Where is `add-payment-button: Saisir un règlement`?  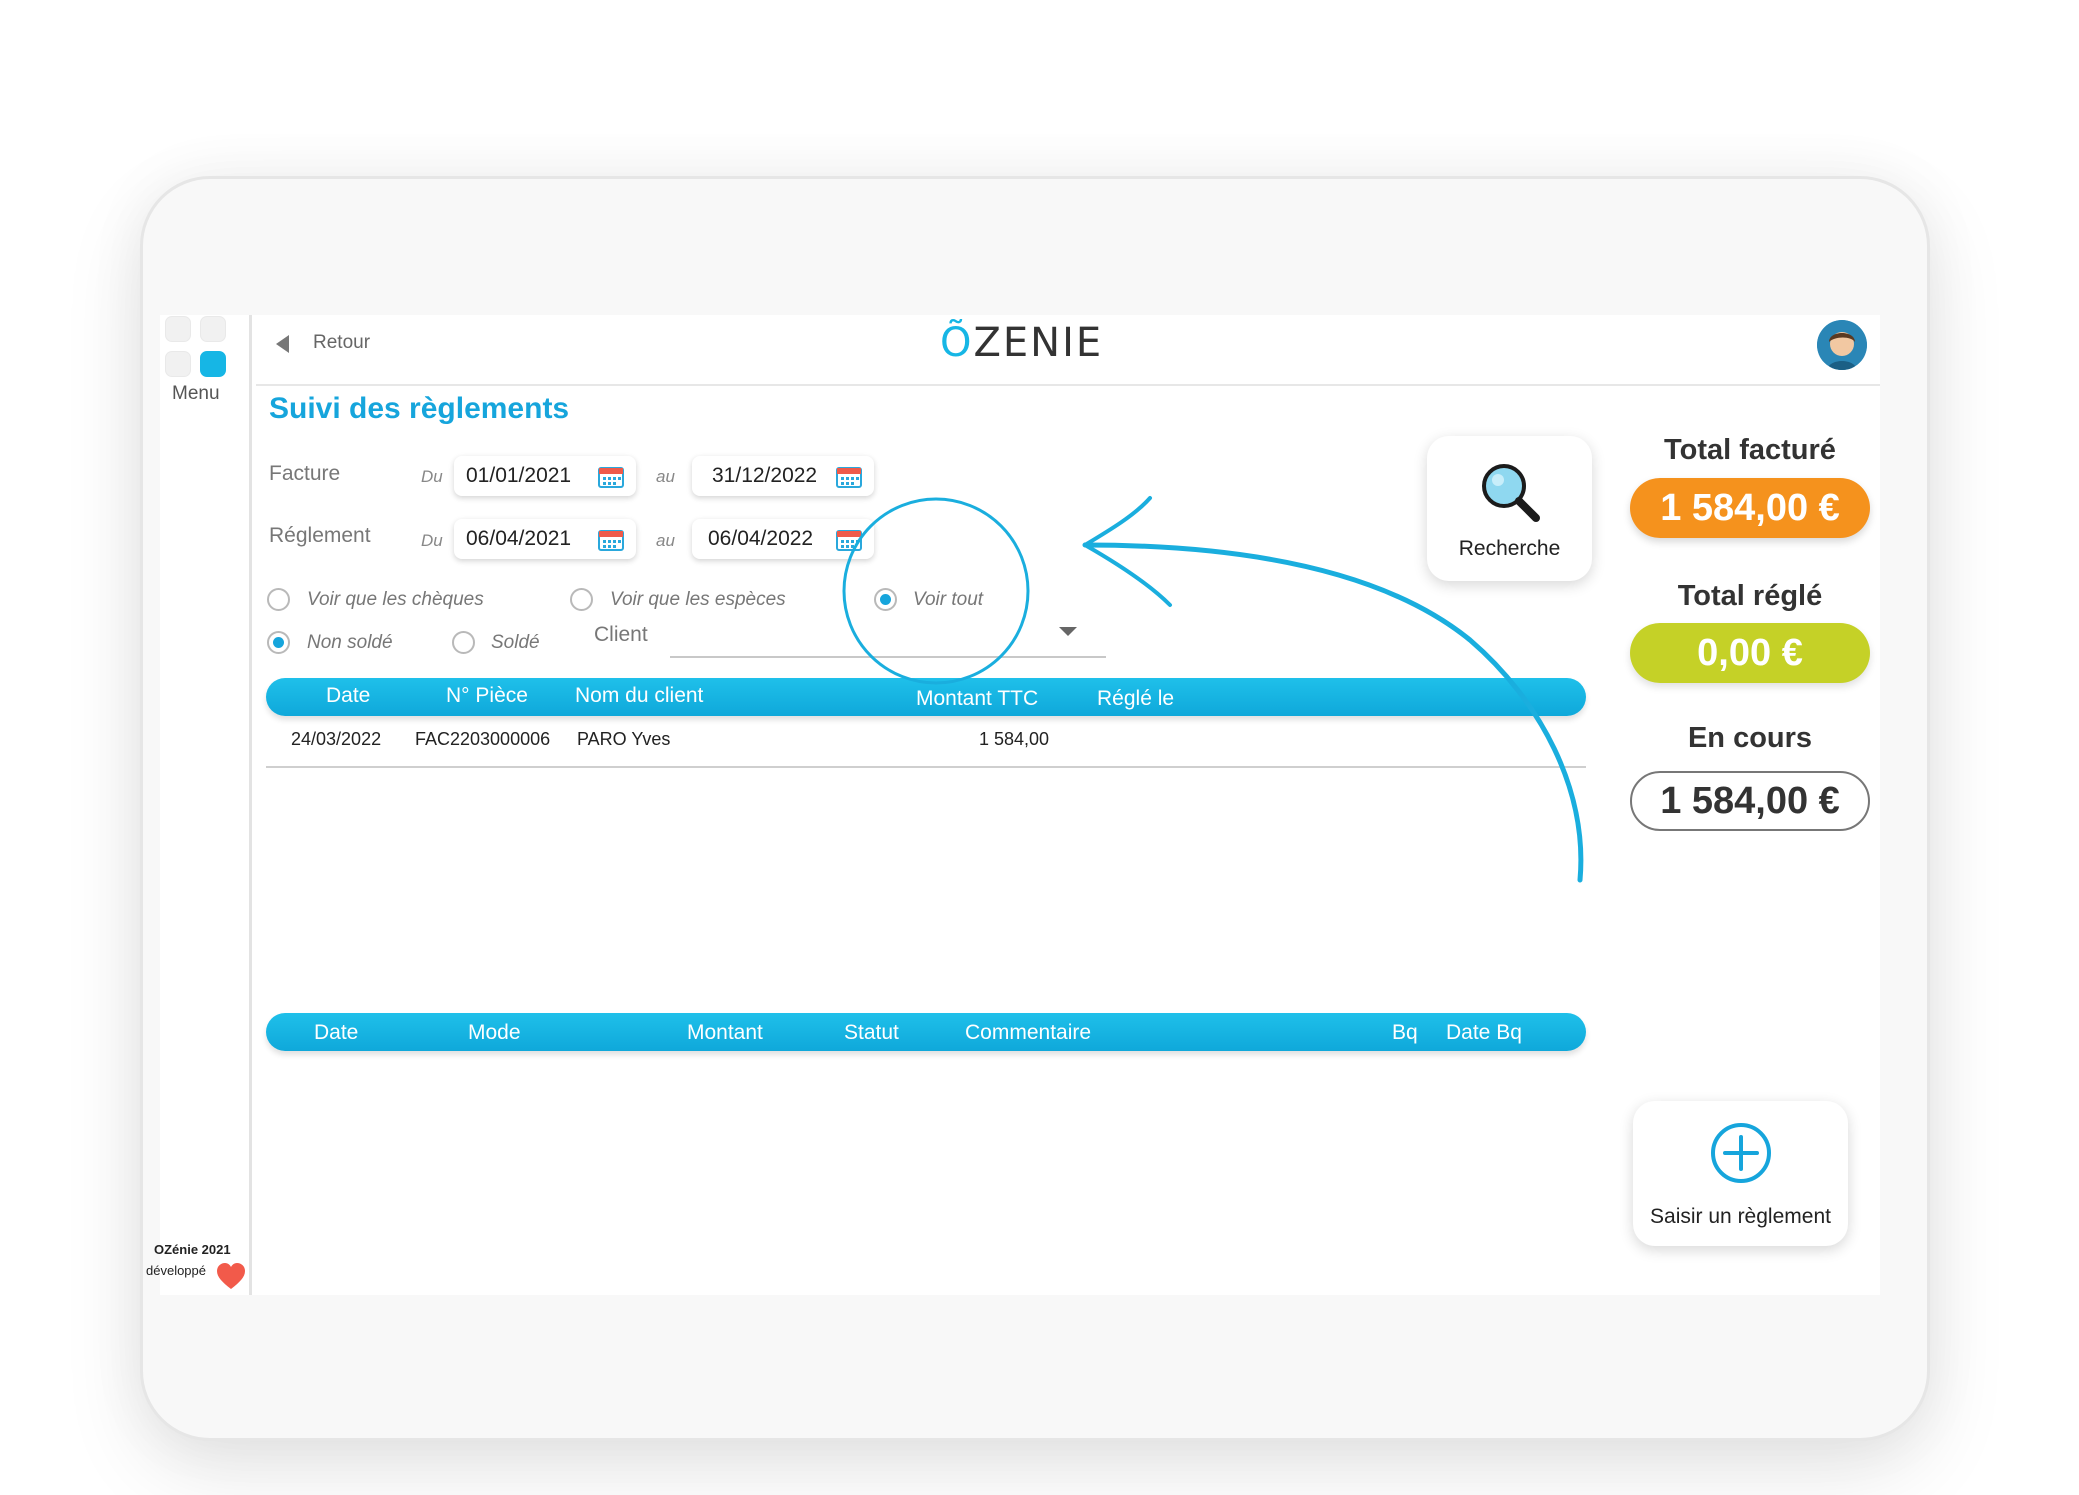 add-payment-button: Saisir un règlement is located at coordinates (1740, 1173).